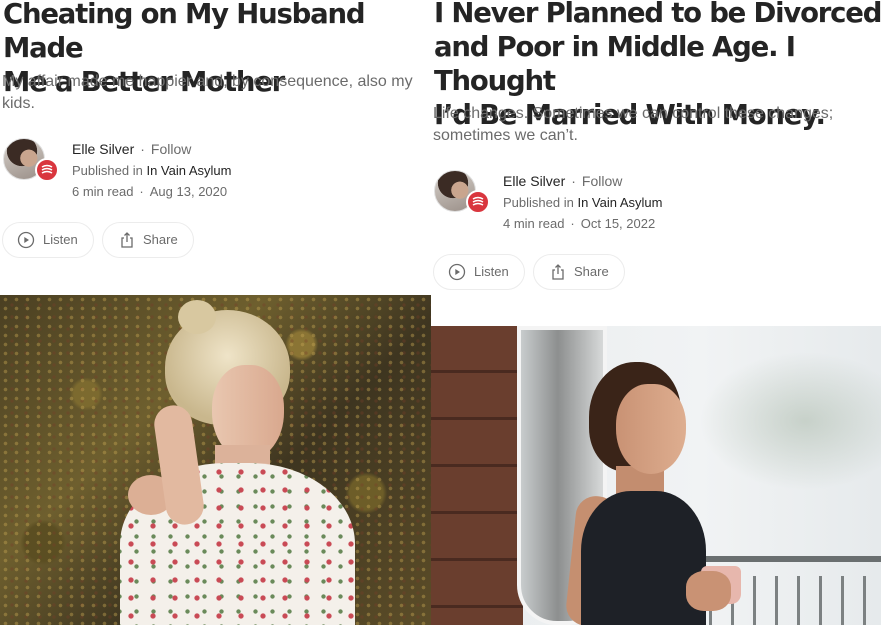 This screenshot has height=625, width=881. What do you see at coordinates (579, 223) in the screenshot?
I see `read-meta: 4 min read · Oct 15, 2022` at bounding box center [579, 223].